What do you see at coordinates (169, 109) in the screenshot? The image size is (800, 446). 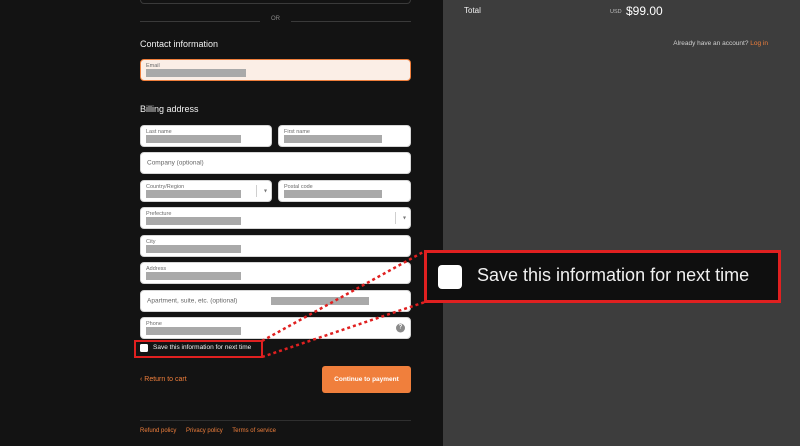 I see `billing-title: Billing address` at bounding box center [169, 109].